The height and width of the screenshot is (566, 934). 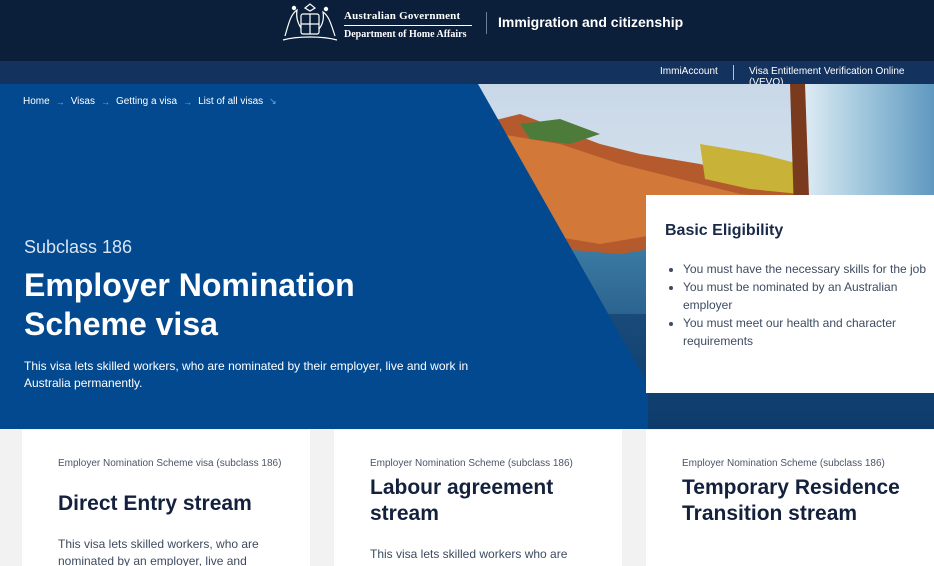 I want to click on breadcrumb-getting-a-visa: Getting a visa, so click(x=146, y=101).